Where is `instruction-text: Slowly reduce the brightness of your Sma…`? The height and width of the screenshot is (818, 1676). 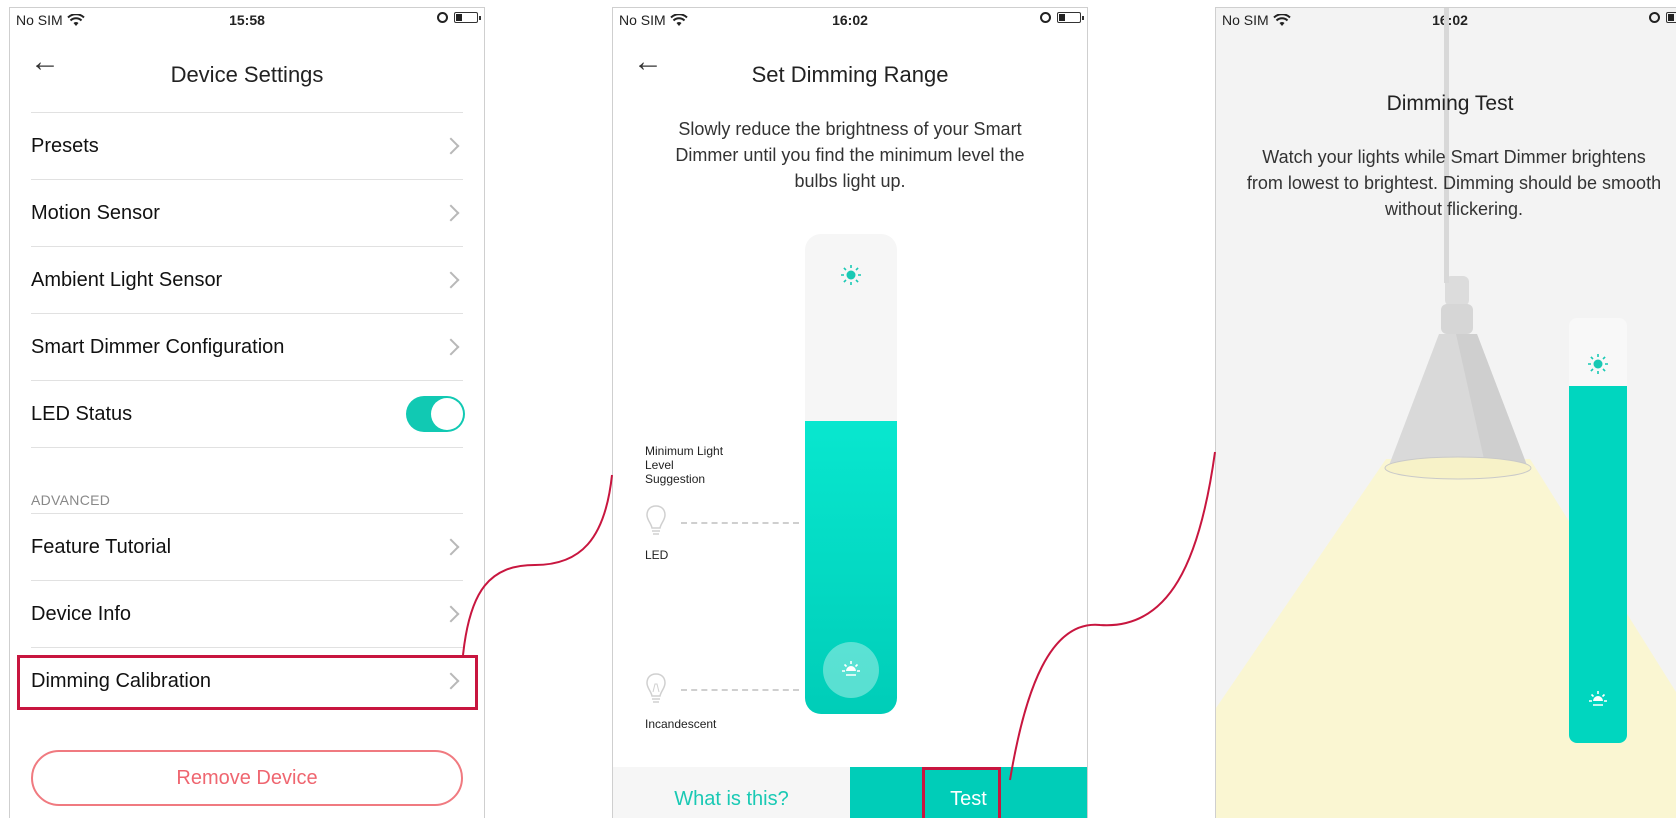 instruction-text: Slowly reduce the brightness of your Sma… is located at coordinates (850, 155).